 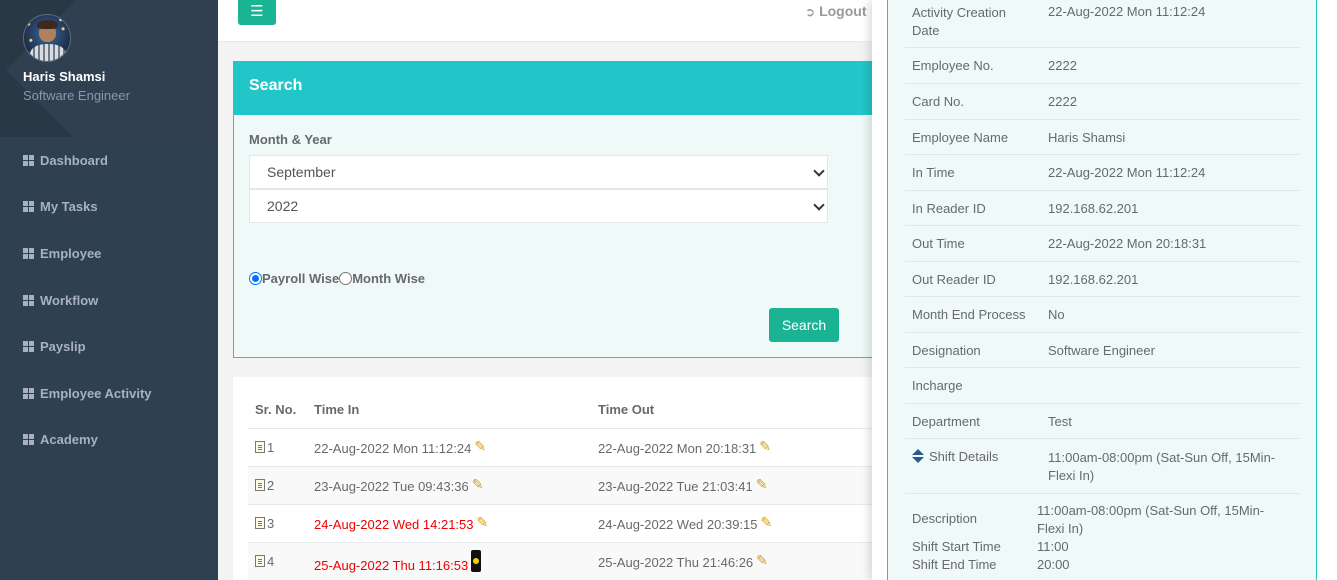 What do you see at coordinates (1053, 564) in the screenshot?
I see `shift-end-time-value: 20:00` at bounding box center [1053, 564].